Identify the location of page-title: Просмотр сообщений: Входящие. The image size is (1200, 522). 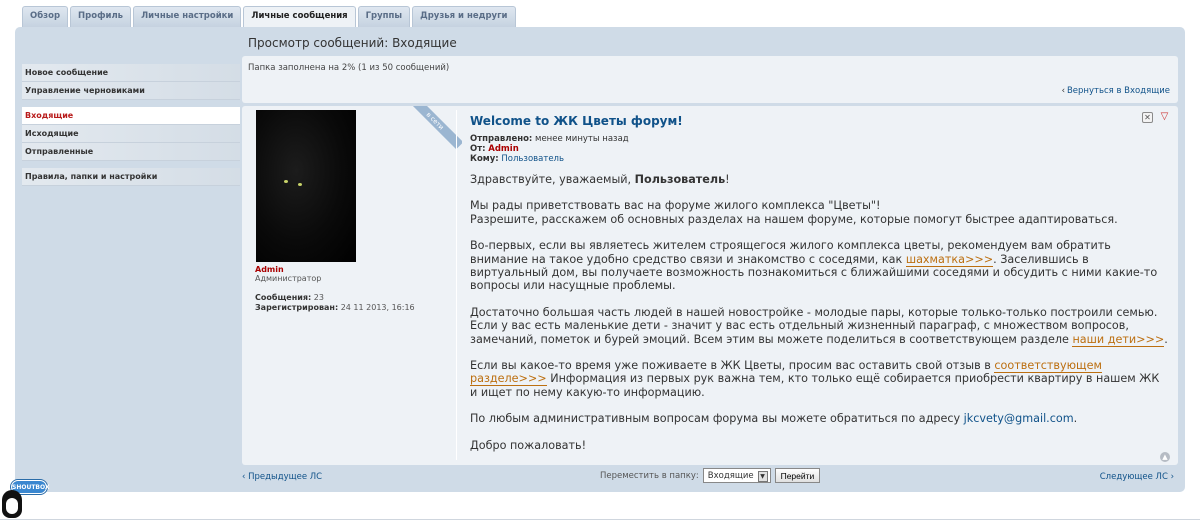
(352, 43).